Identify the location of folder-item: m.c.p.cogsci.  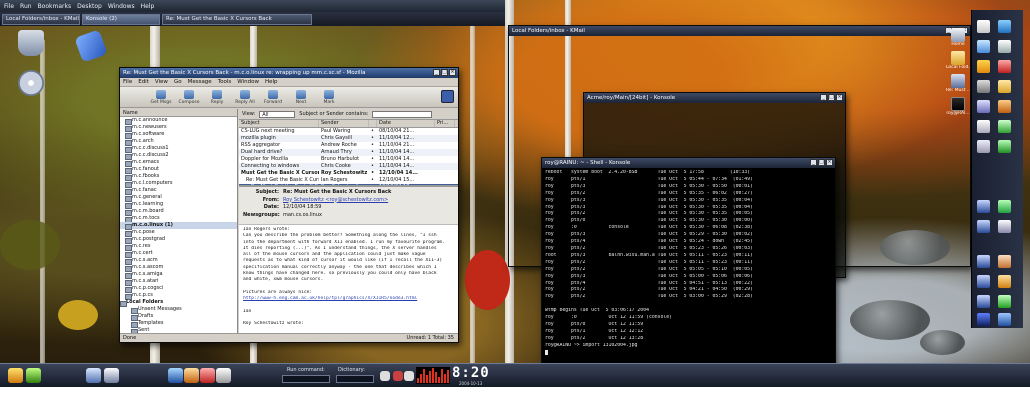
(178, 289).